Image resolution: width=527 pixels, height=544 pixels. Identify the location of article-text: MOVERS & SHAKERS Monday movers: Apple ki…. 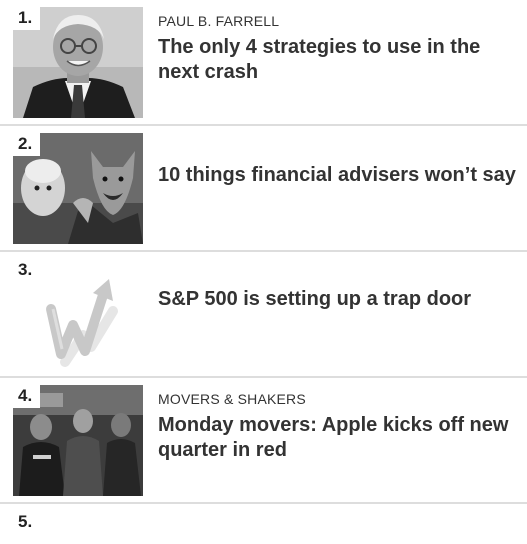
(338, 427).